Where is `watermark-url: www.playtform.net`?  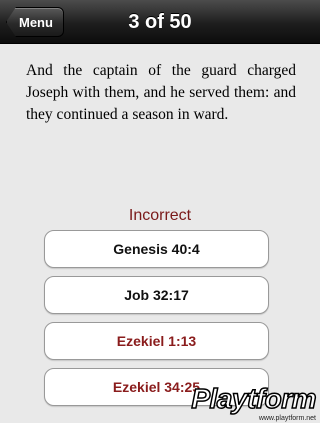 watermark-url: www.playtform.net is located at coordinates (287, 418).